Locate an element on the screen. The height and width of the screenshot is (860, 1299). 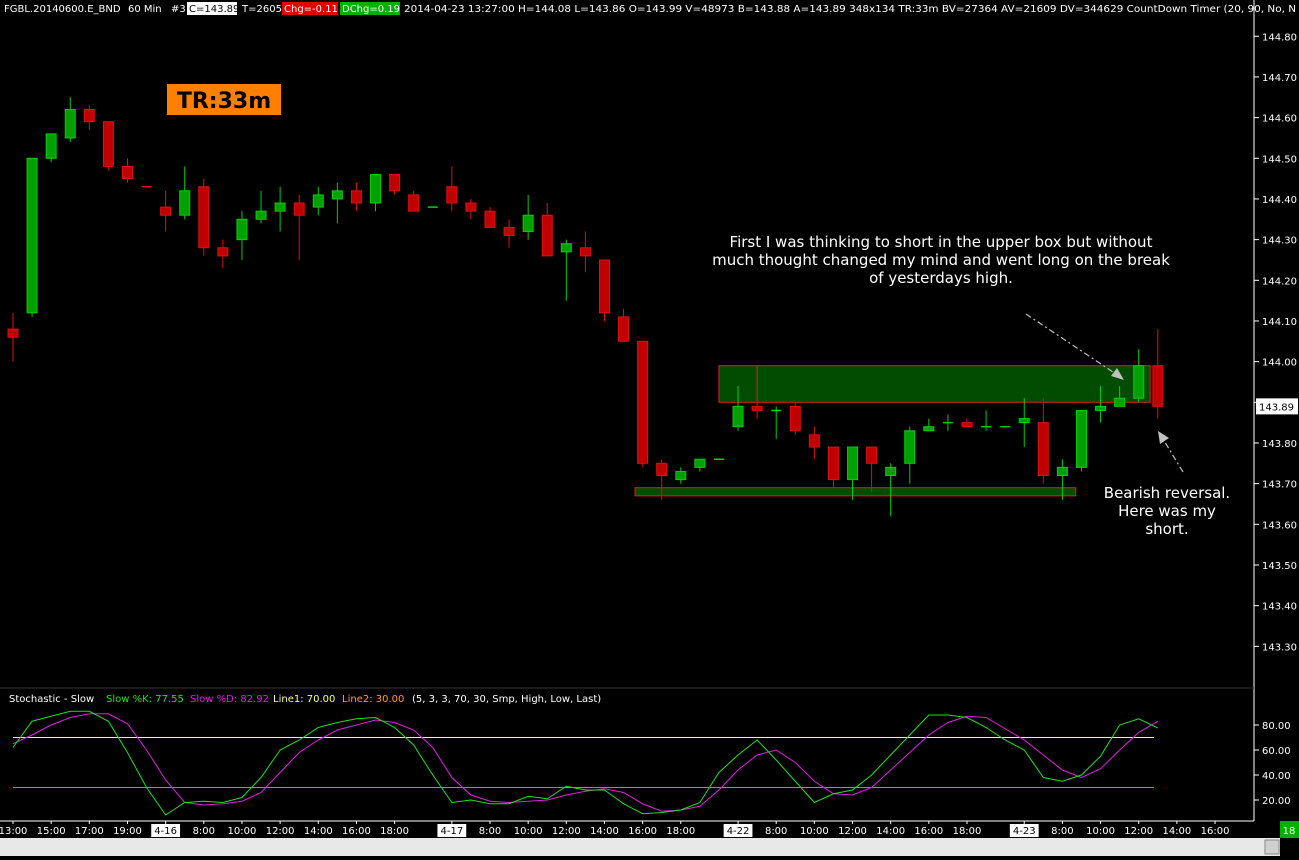
last-price-label: 143.89 is located at coordinates (1276, 407).